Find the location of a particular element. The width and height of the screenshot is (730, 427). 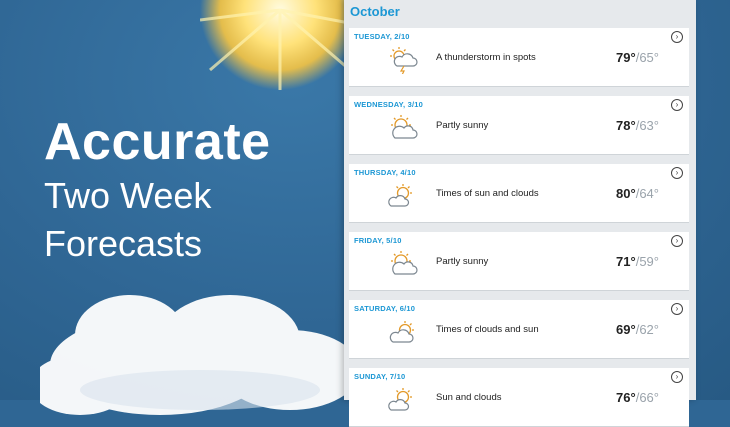

low-temp: /65° is located at coordinates (647, 57).